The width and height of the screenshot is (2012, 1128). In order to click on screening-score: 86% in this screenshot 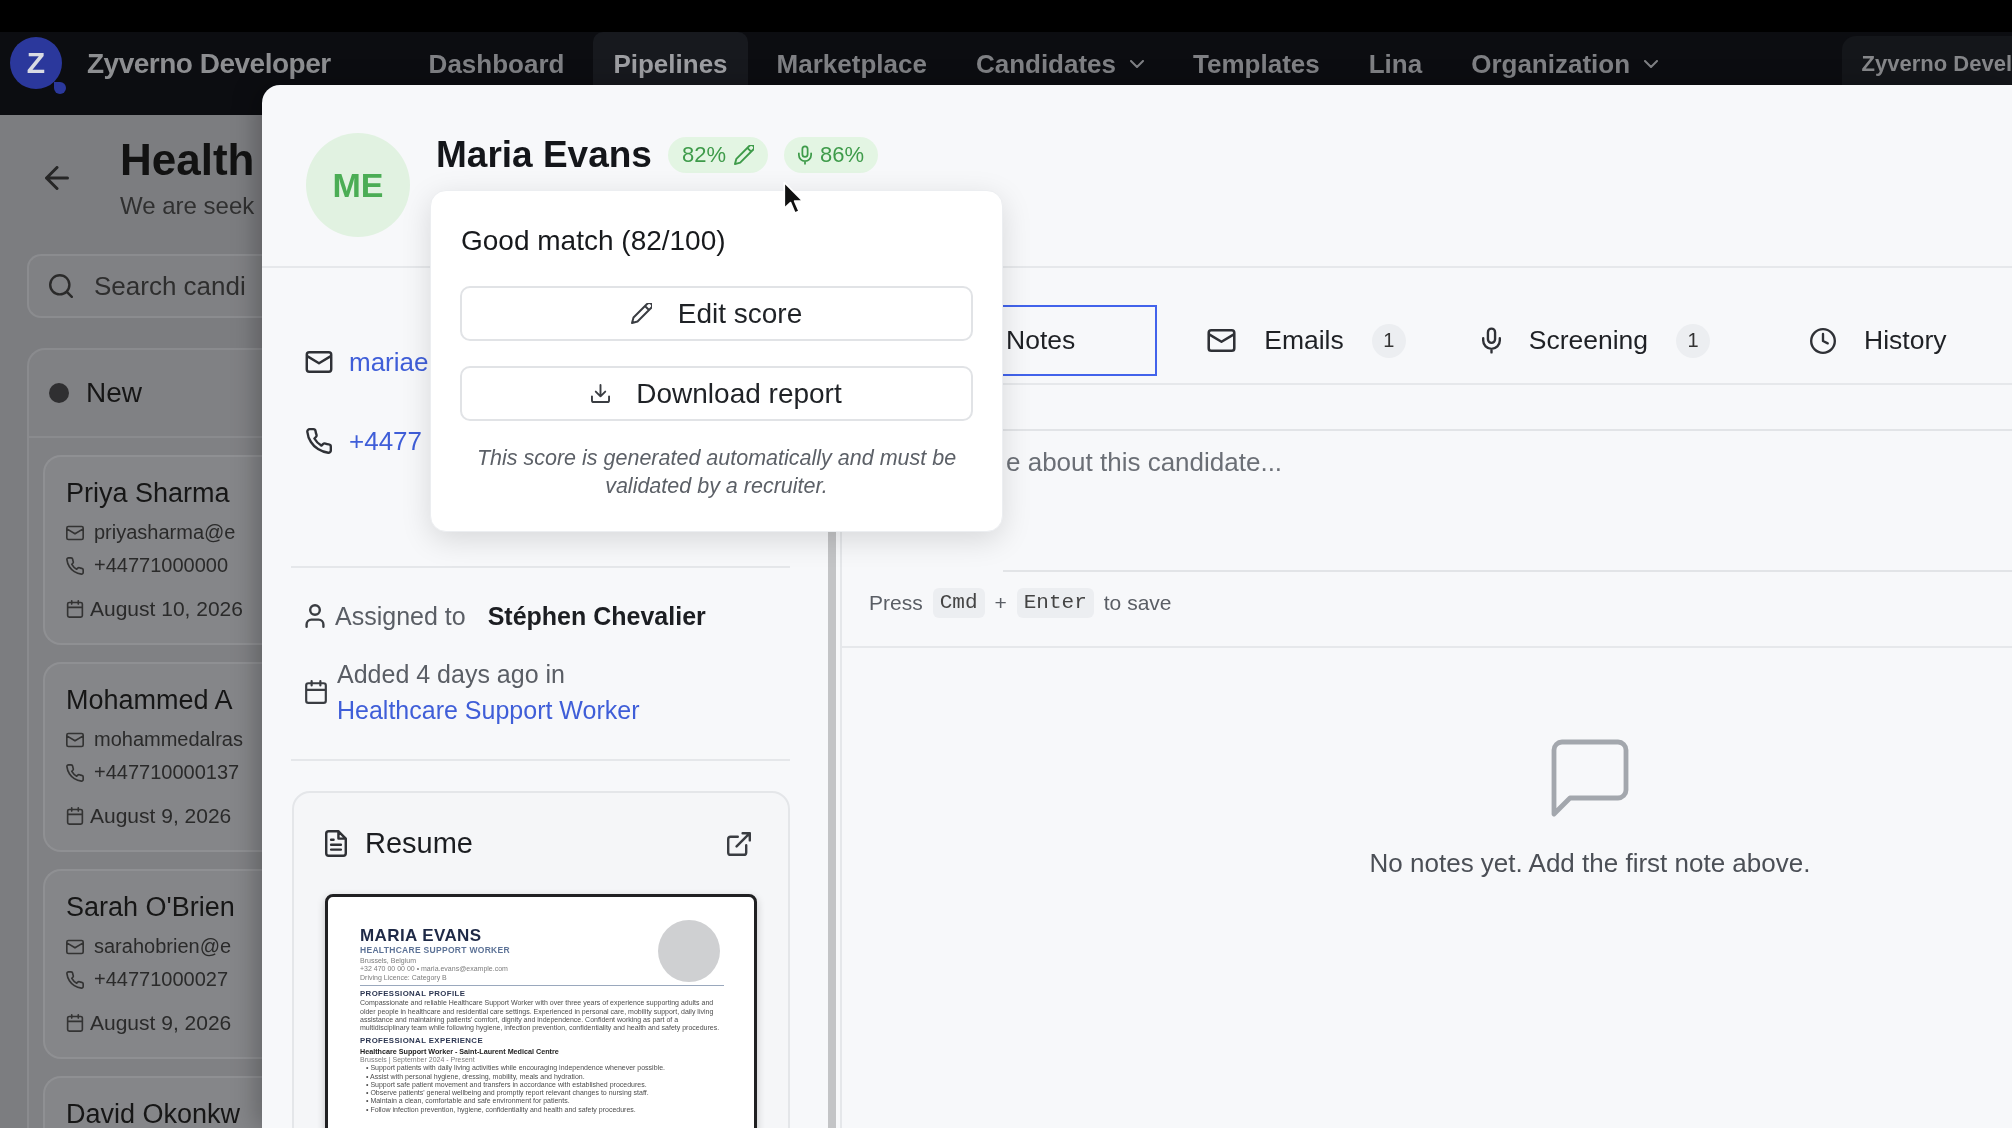, I will do `click(831, 155)`.